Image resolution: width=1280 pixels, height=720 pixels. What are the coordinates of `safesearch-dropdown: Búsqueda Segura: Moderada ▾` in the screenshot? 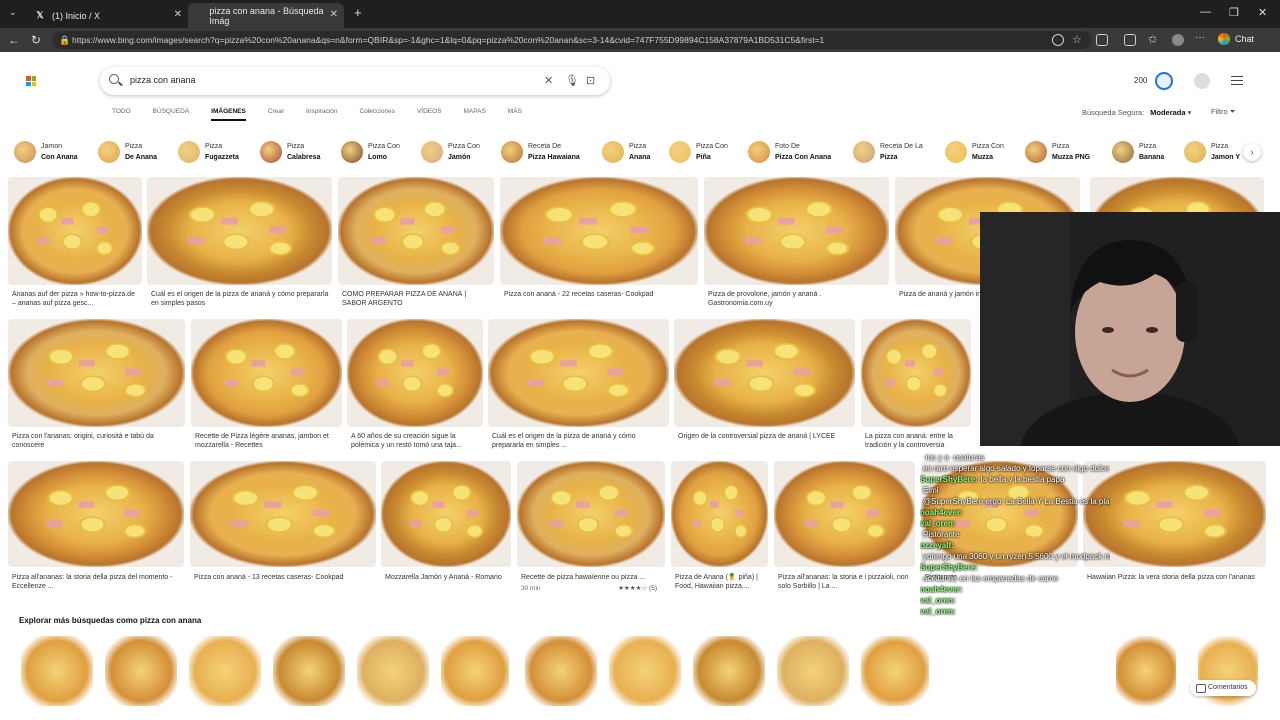 It's located at (1136, 112).